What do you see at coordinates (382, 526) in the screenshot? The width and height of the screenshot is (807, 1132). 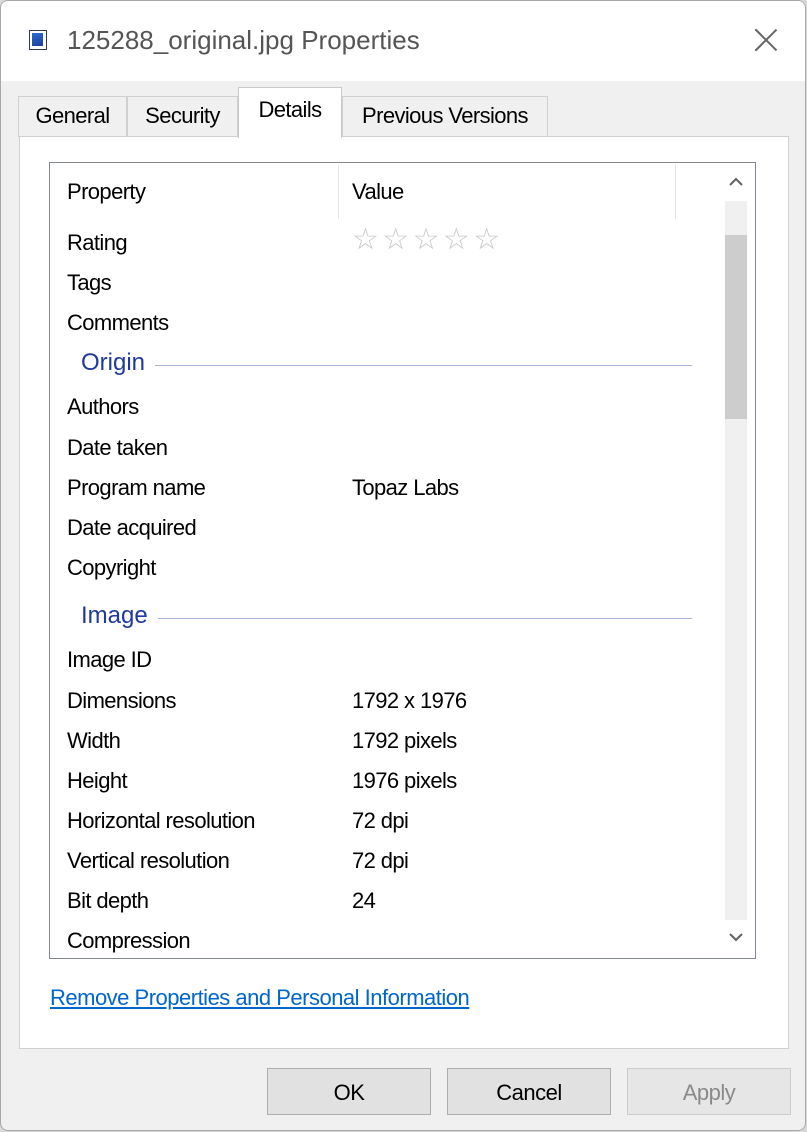 I see `list-item: Date acquired` at bounding box center [382, 526].